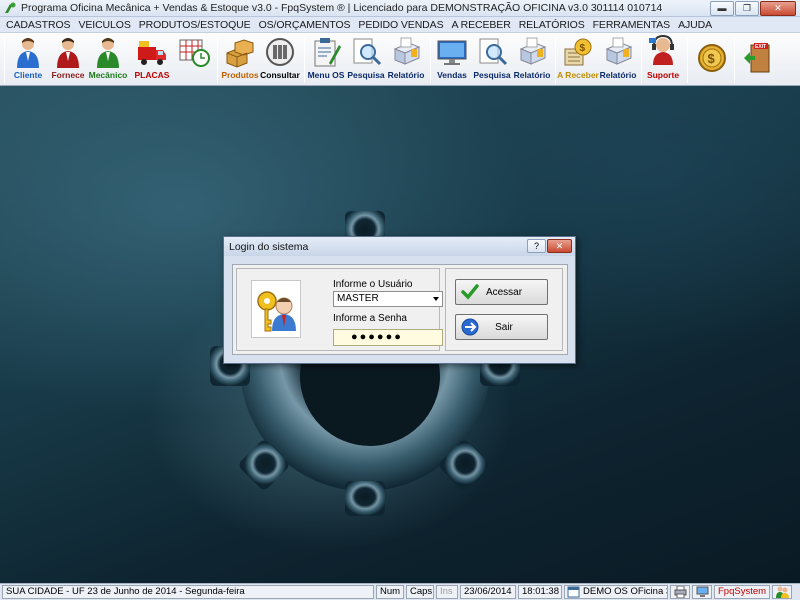 Image resolution: width=800 pixels, height=600 pixels. What do you see at coordinates (573, 592) in the screenshot?
I see `app-window-icon` at bounding box center [573, 592].